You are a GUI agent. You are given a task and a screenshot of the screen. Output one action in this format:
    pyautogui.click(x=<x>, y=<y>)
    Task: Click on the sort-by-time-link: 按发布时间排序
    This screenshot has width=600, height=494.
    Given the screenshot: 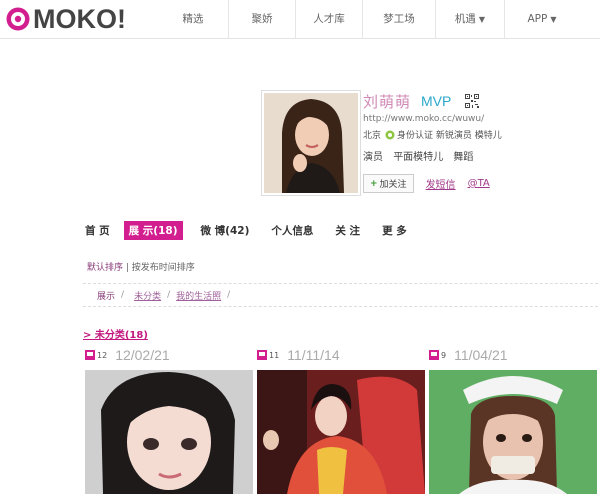 What is the action you would take?
    pyautogui.click(x=163, y=268)
    